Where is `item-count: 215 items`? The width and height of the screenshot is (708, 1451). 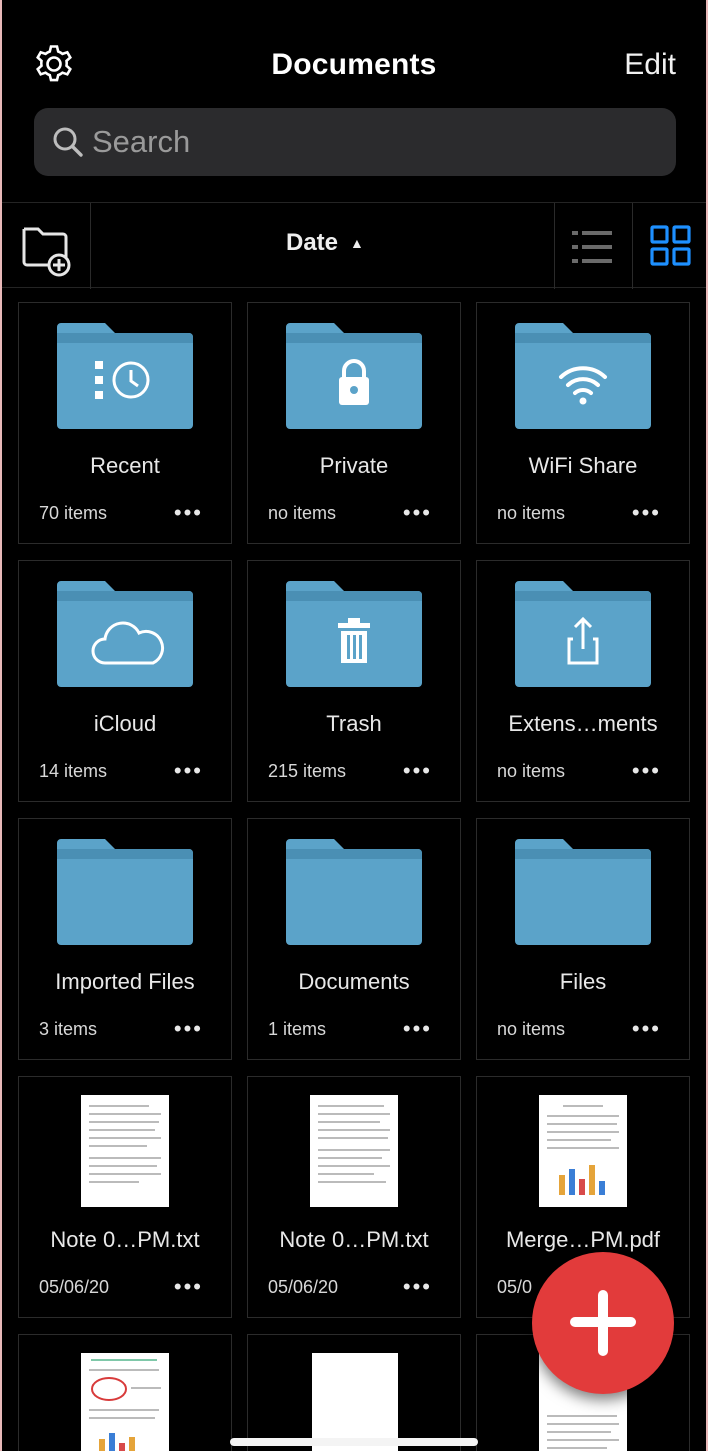
item-count: 215 items is located at coordinates (307, 771).